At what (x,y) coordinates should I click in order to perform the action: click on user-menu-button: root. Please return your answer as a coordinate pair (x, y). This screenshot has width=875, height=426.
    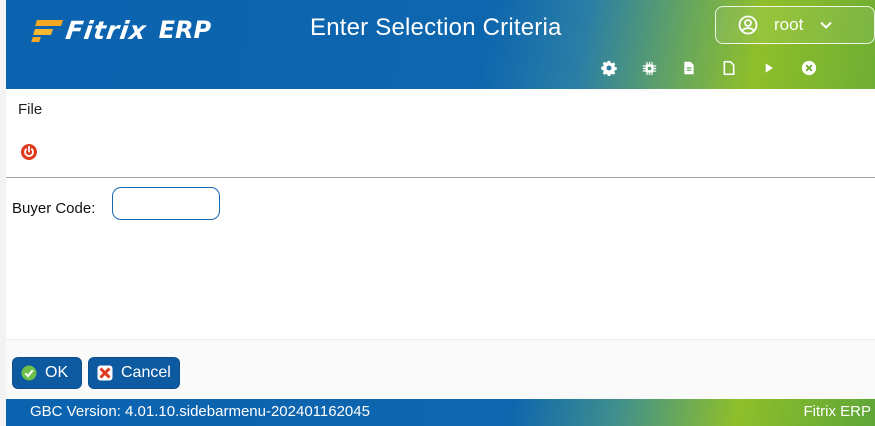
    Looking at the image, I should click on (795, 25).